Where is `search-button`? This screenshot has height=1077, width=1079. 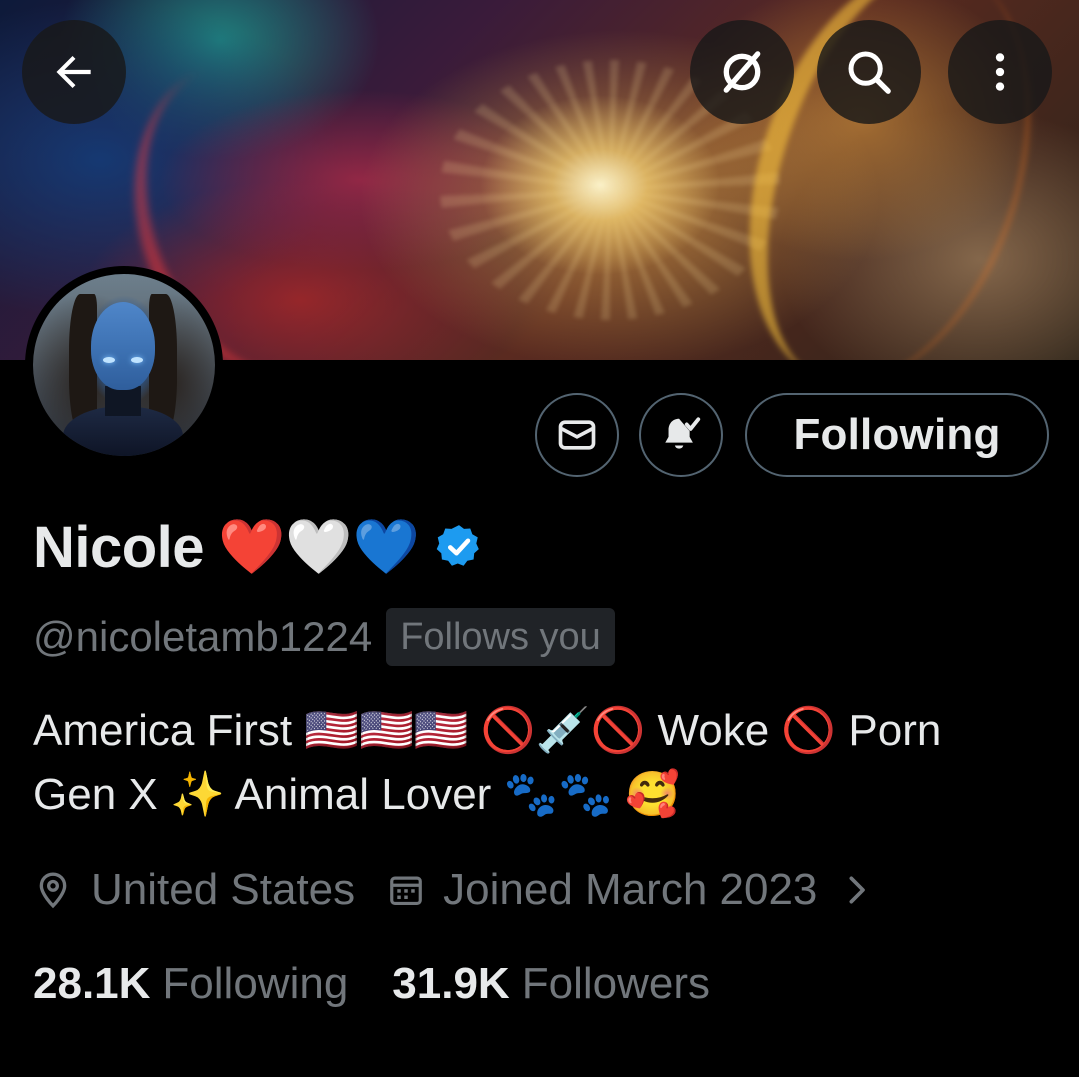
search-button is located at coordinates (869, 72).